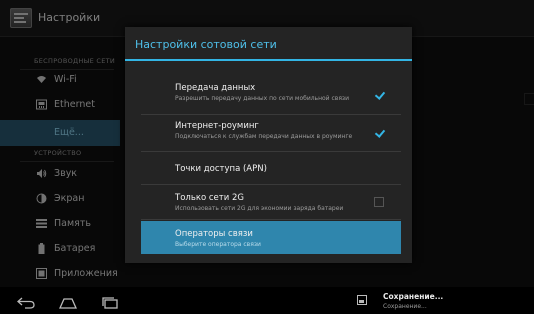 This screenshot has width=534, height=314. What do you see at coordinates (379, 95) in the screenshot?
I see `data-enabled-checkbox` at bounding box center [379, 95].